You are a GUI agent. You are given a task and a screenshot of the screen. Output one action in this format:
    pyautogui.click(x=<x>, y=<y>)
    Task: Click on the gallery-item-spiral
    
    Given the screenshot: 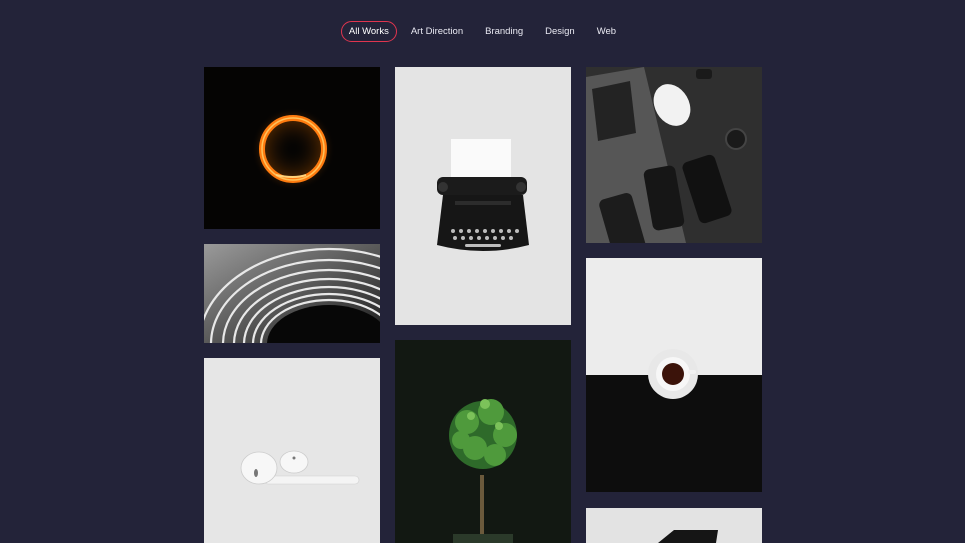 What is the action you would take?
    pyautogui.click(x=292, y=293)
    